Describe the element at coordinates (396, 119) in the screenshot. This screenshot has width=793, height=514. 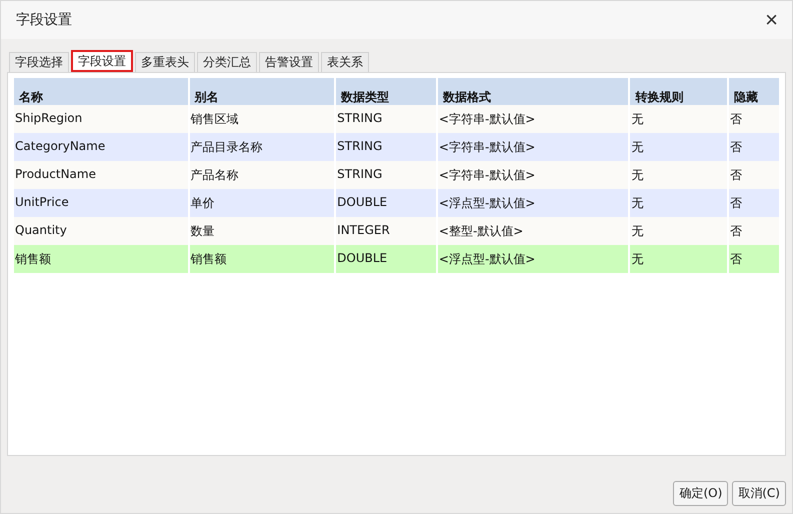
I see `table-row: ShipRegion 销售区域 STRING <字符串-默认值> 无 否` at that location.